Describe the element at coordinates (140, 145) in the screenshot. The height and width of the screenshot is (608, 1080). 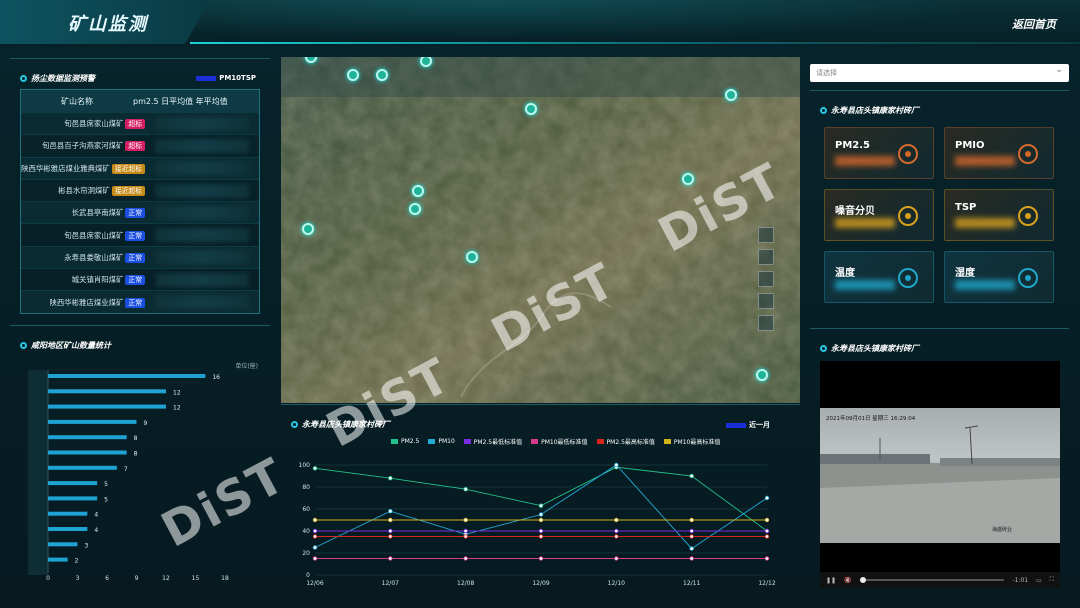
I see `table-row: 旬邑县百子沟燕家河煤矿 超标` at that location.